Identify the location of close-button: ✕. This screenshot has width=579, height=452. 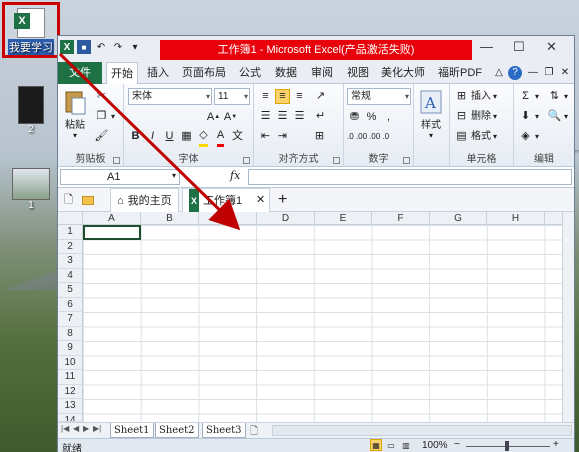
(551, 47).